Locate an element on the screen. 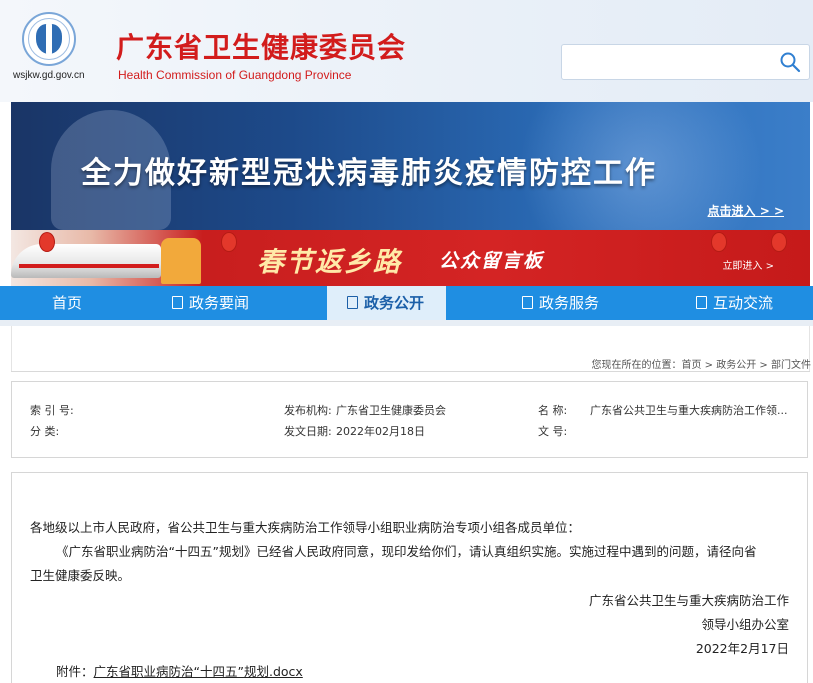  spring-festival-banner: 春节返乡路 公众留言板 立即进入 > is located at coordinates (410, 258).